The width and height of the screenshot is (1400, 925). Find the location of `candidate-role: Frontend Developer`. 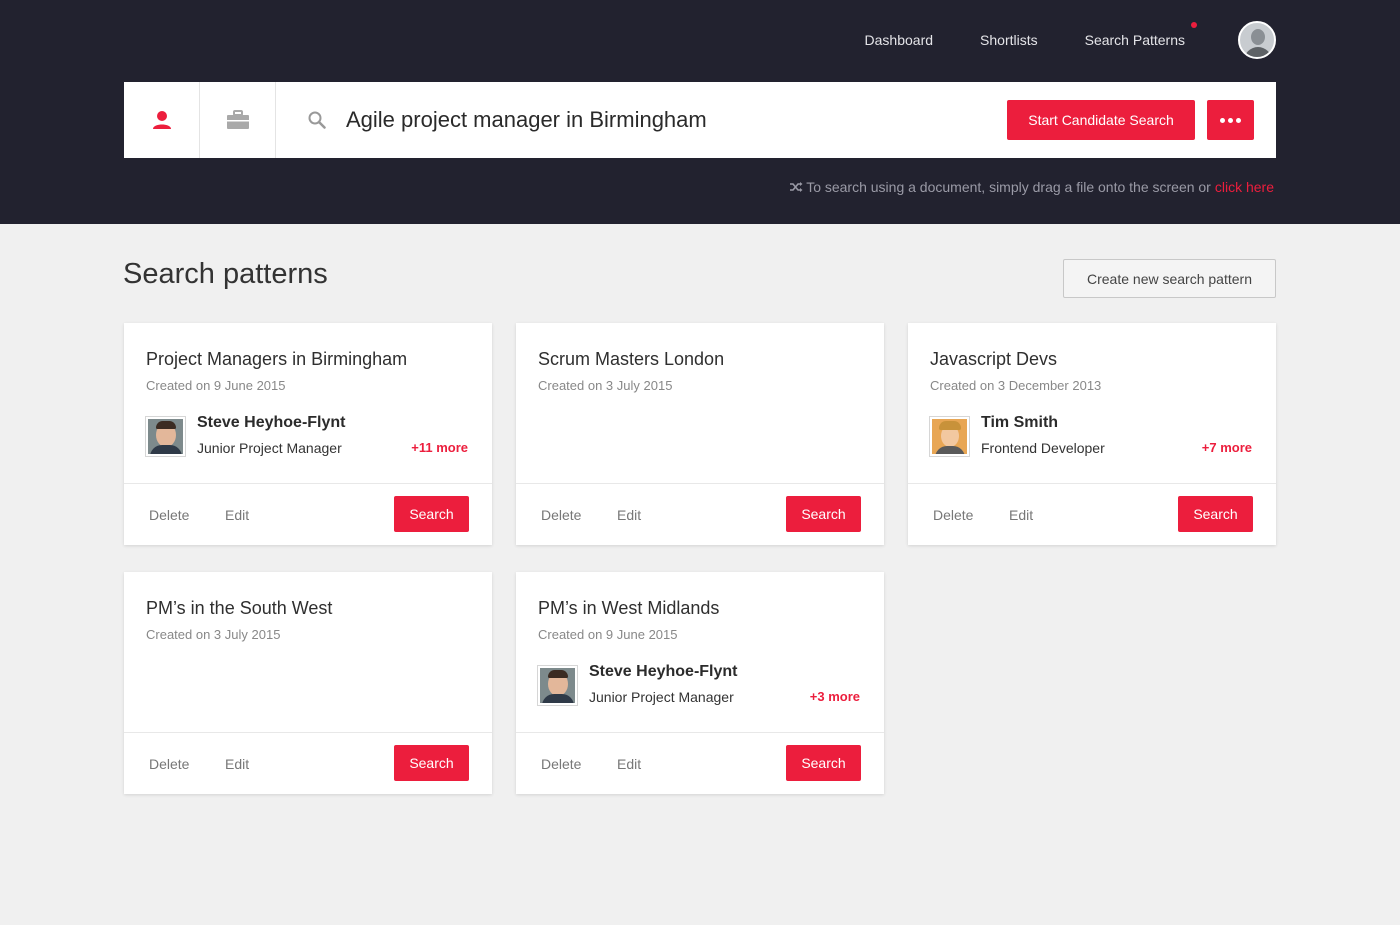

candidate-role: Frontend Developer is located at coordinates (1043, 448).